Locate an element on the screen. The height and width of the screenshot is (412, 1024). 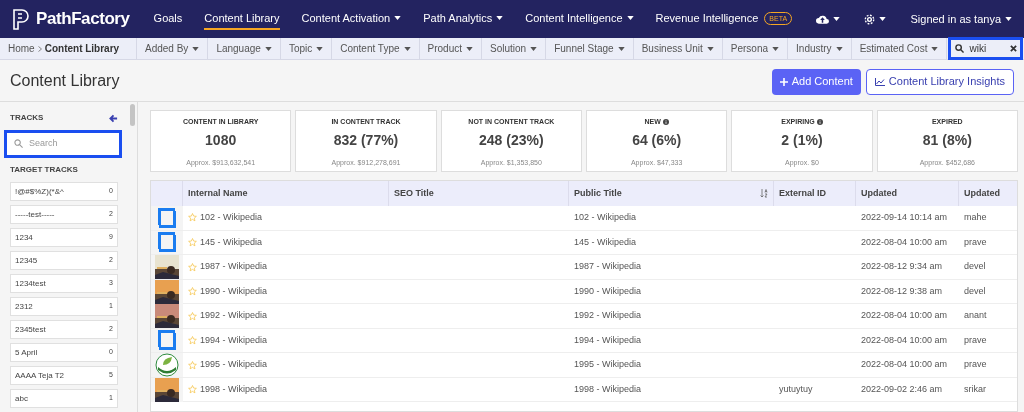
stat-value: 64 (6%) is located at coordinates (657, 140).